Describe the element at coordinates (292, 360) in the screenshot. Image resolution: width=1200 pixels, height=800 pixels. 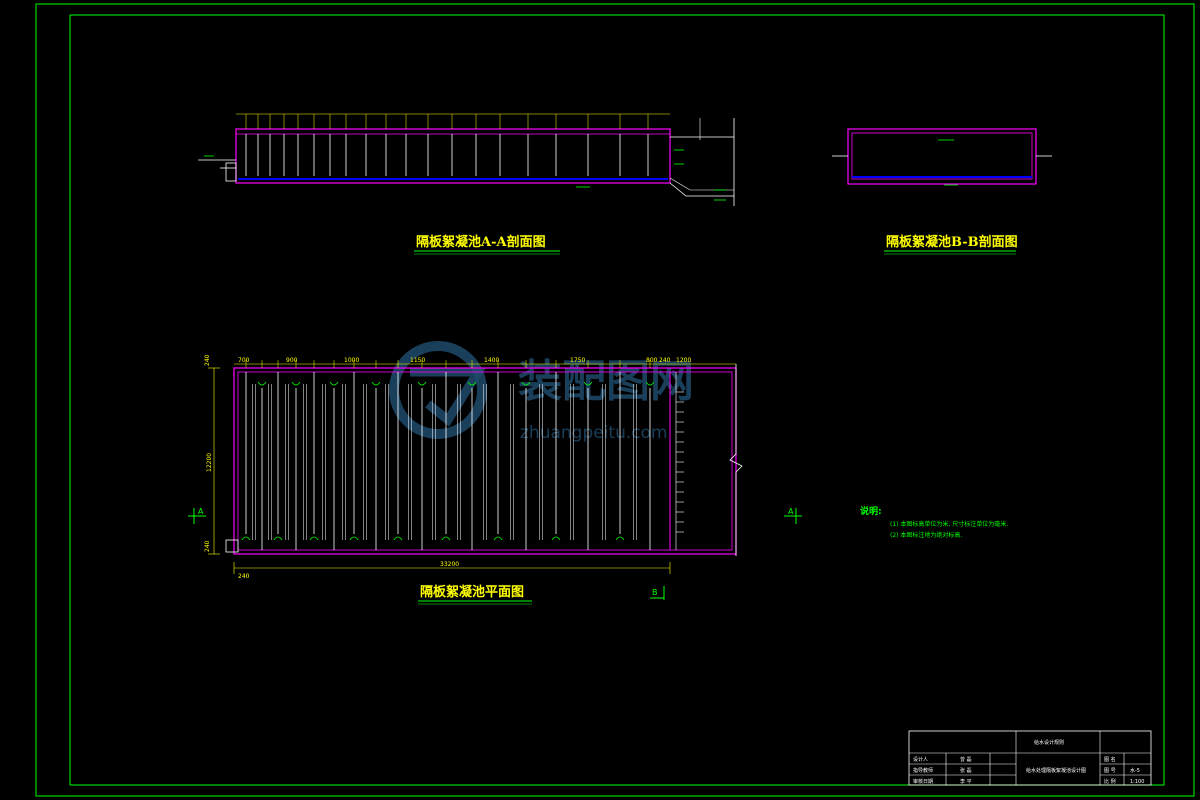
I see `dim-top-2: 900` at that location.